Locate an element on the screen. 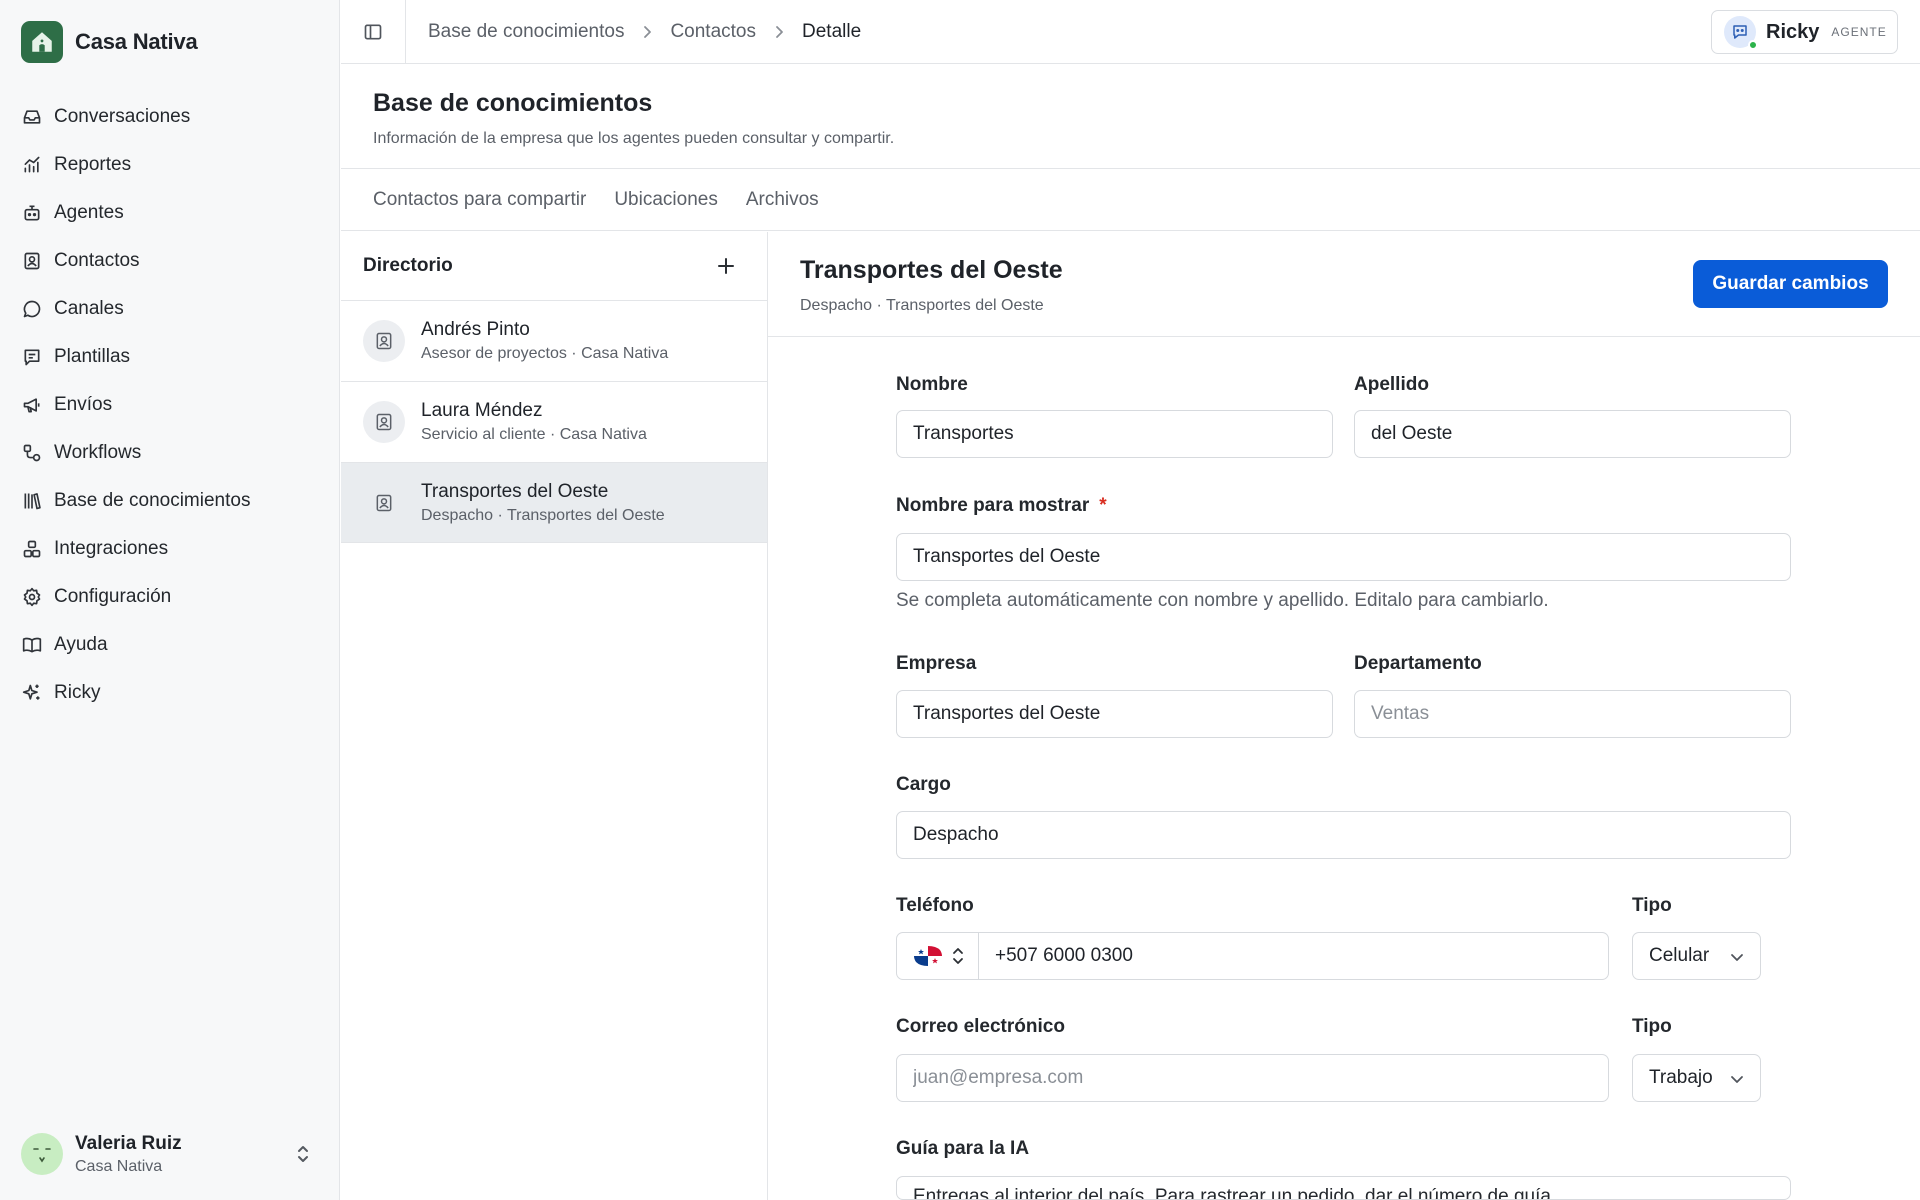  sidebar-item-configuracion: Configuración is located at coordinates (170, 597).